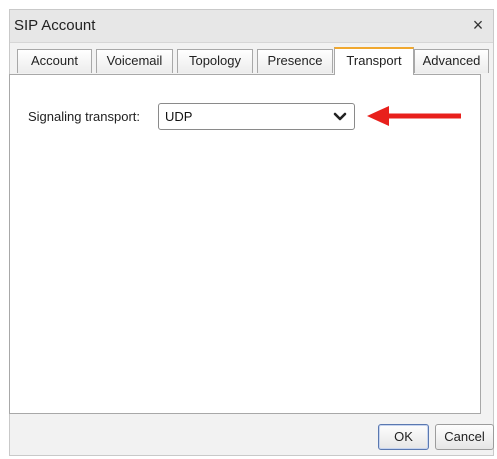 Image resolution: width=497 pixels, height=459 pixels. What do you see at coordinates (215, 61) in the screenshot?
I see `tab-topology: Topology` at bounding box center [215, 61].